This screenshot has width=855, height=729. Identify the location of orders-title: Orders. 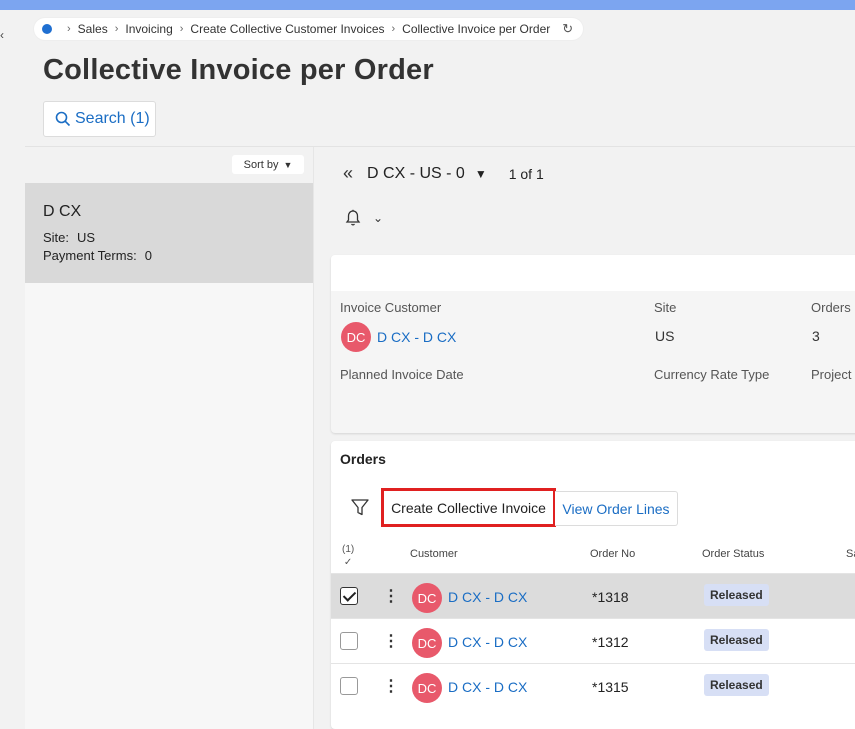
(363, 459).